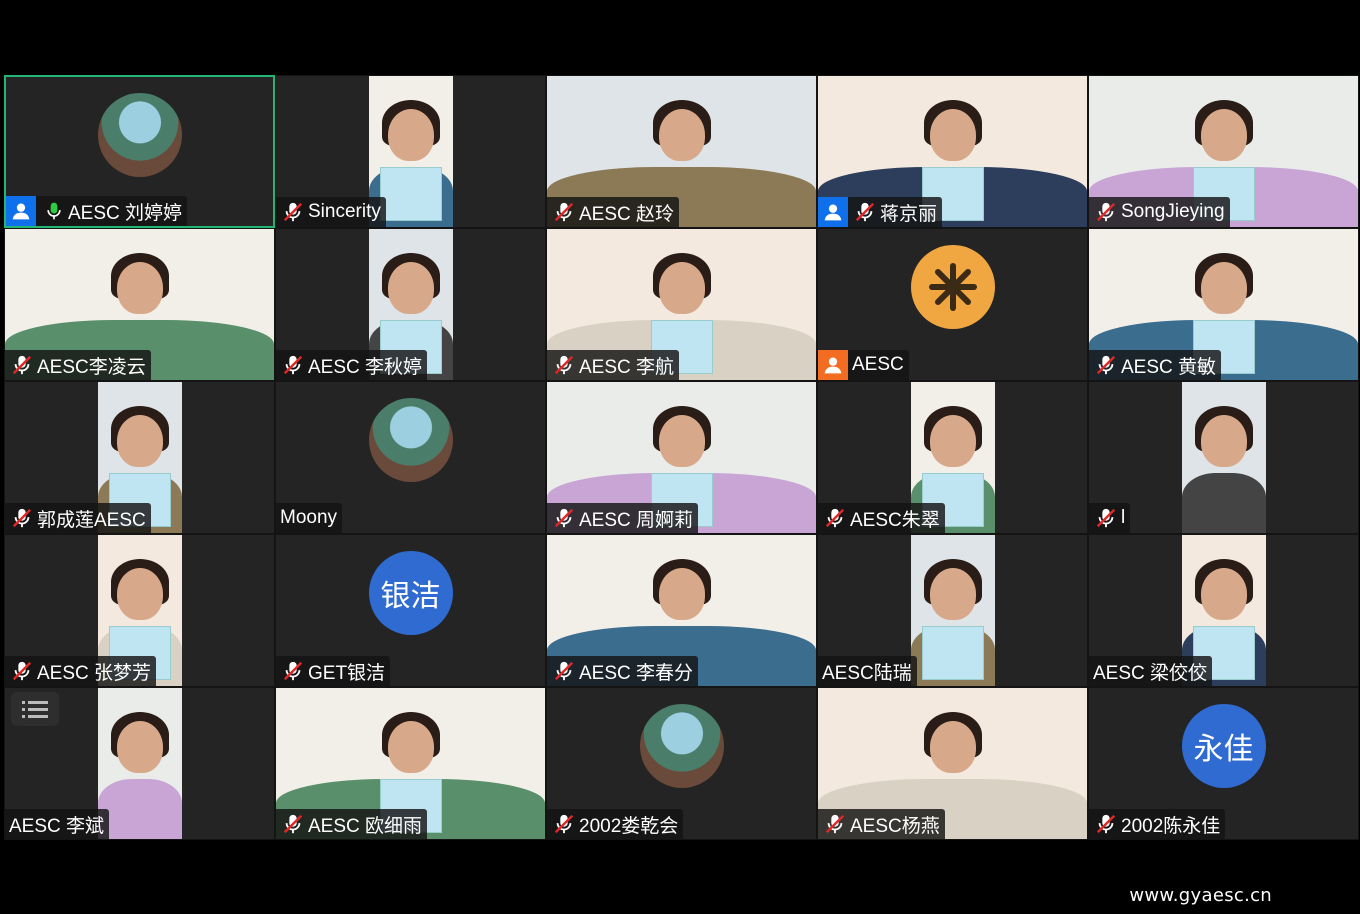  Describe the element at coordinates (629, 826) in the screenshot. I see `participant-name: 2002娄乾会` at that location.